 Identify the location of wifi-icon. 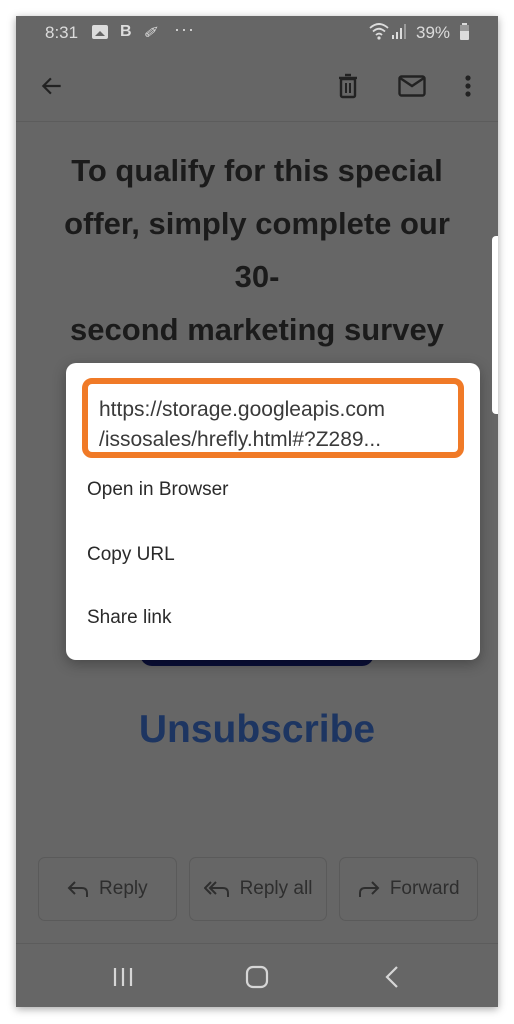
(379, 33).